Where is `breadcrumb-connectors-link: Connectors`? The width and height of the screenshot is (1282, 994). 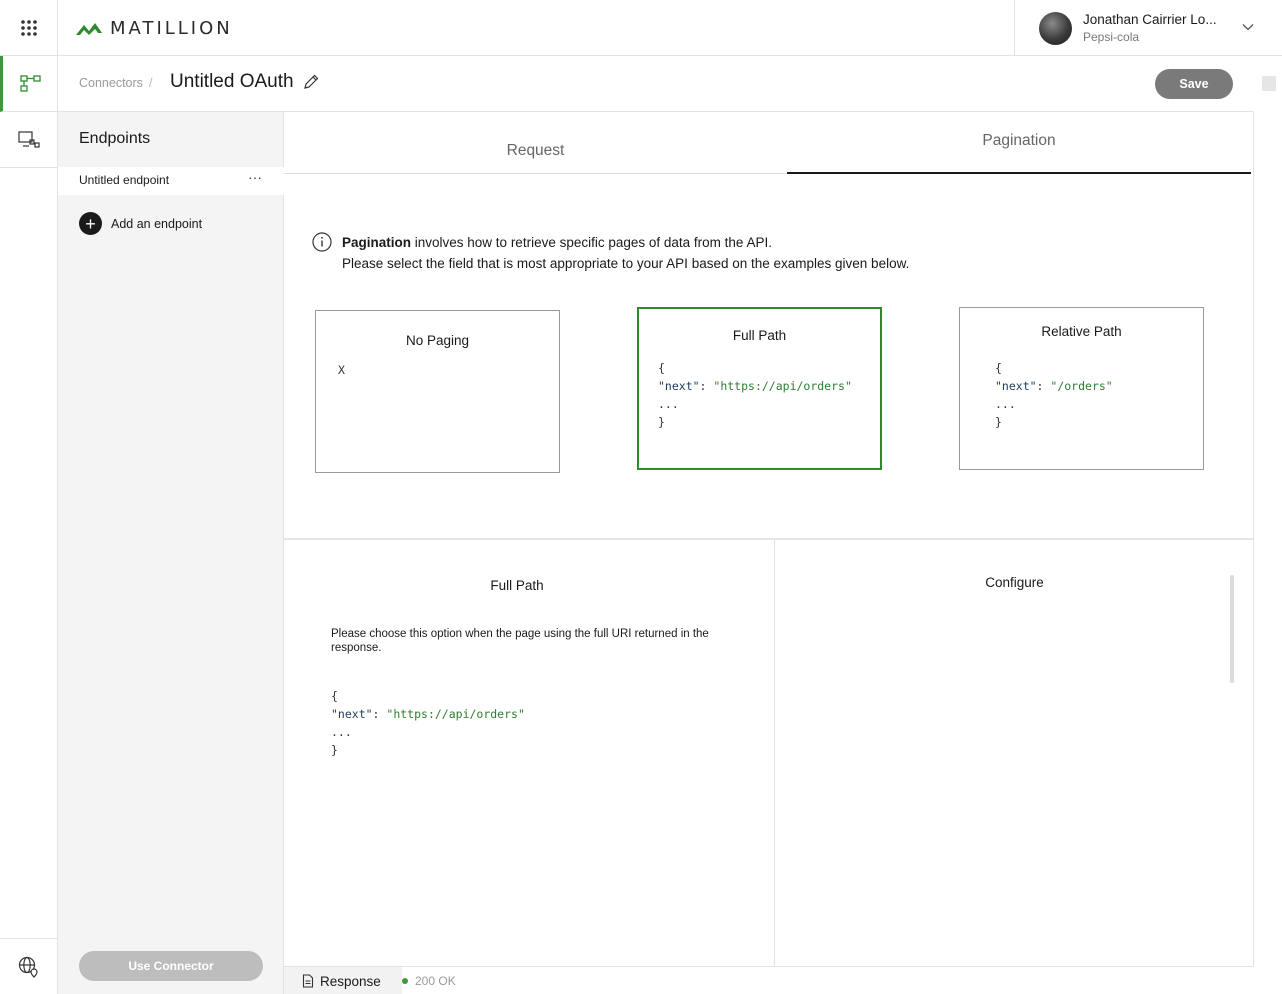 breadcrumb-connectors-link: Connectors is located at coordinates (111, 83).